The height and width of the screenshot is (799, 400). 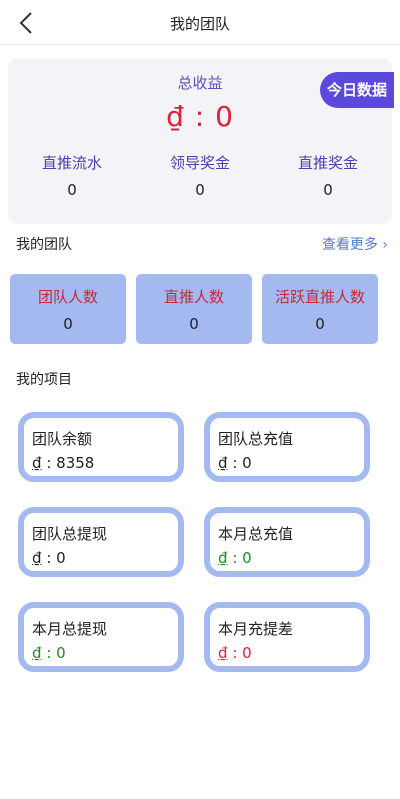 What do you see at coordinates (200, 175) in the screenshot?
I see `stat-leader-bonus: 领导奖金 0` at bounding box center [200, 175].